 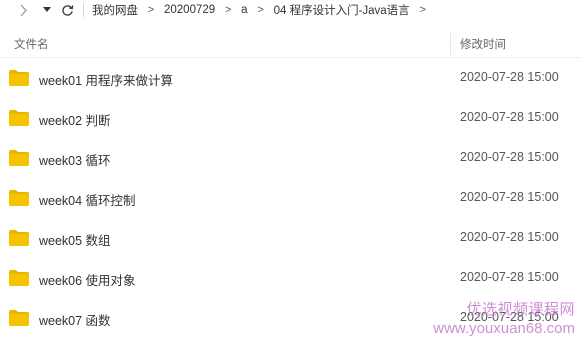 What do you see at coordinates (189, 10) in the screenshot?
I see `breadcrumb-item-20200729: 20200729` at bounding box center [189, 10].